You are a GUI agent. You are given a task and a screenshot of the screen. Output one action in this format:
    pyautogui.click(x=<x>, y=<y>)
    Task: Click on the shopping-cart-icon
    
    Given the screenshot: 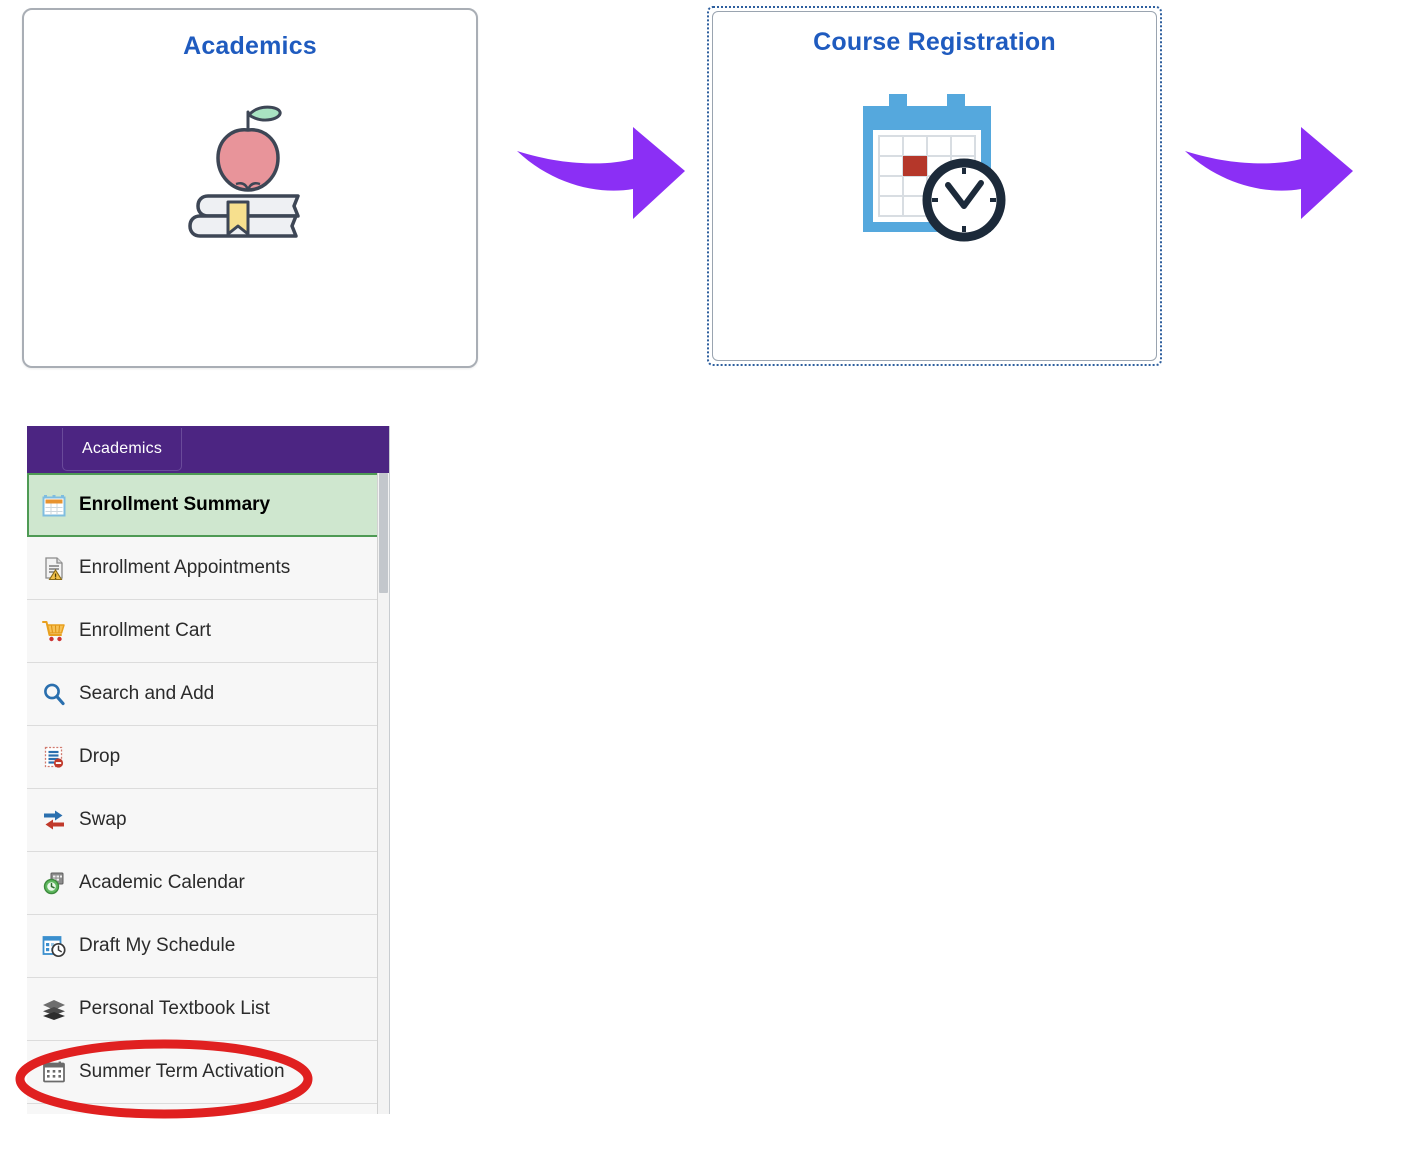 What is the action you would take?
    pyautogui.click(x=54, y=631)
    